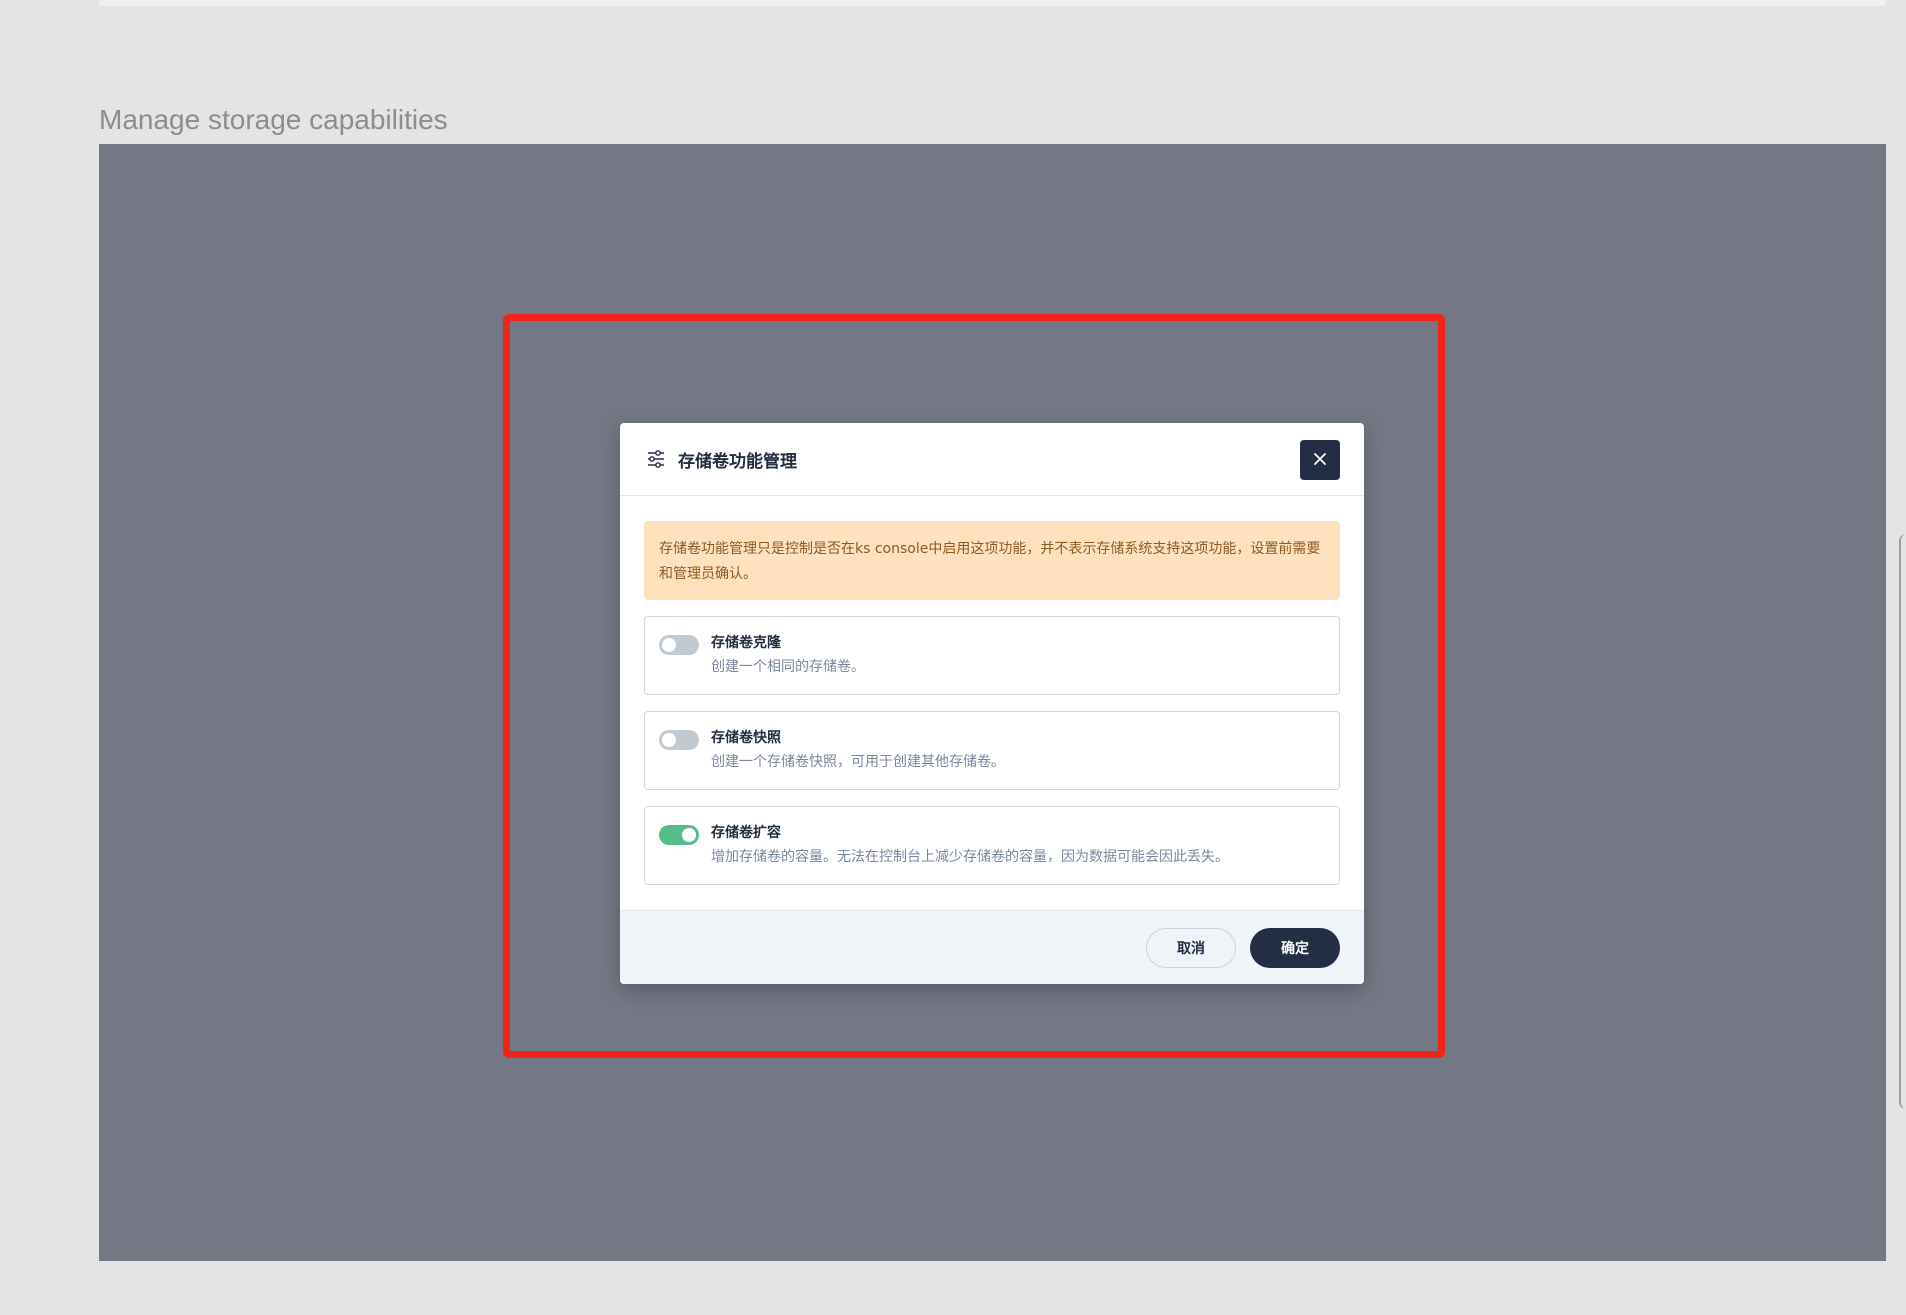  I want to click on top-panel-edge, so click(992, 3).